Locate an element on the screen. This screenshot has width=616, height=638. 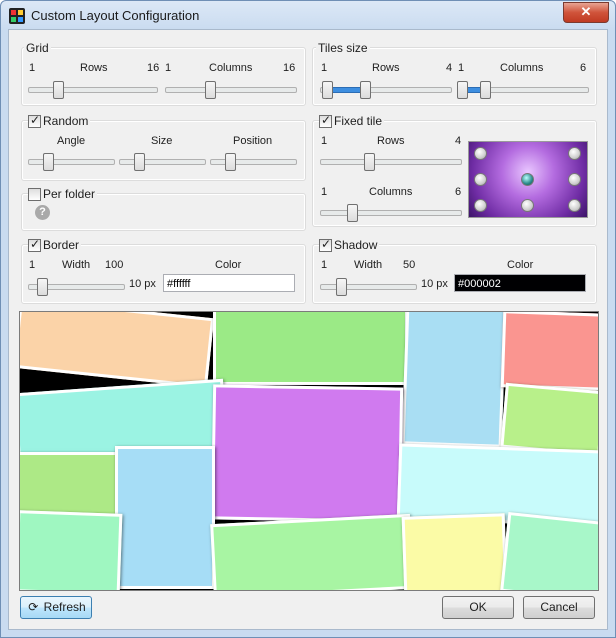
tiles-cols-slider-thumb-low is located at coordinates (462, 90).